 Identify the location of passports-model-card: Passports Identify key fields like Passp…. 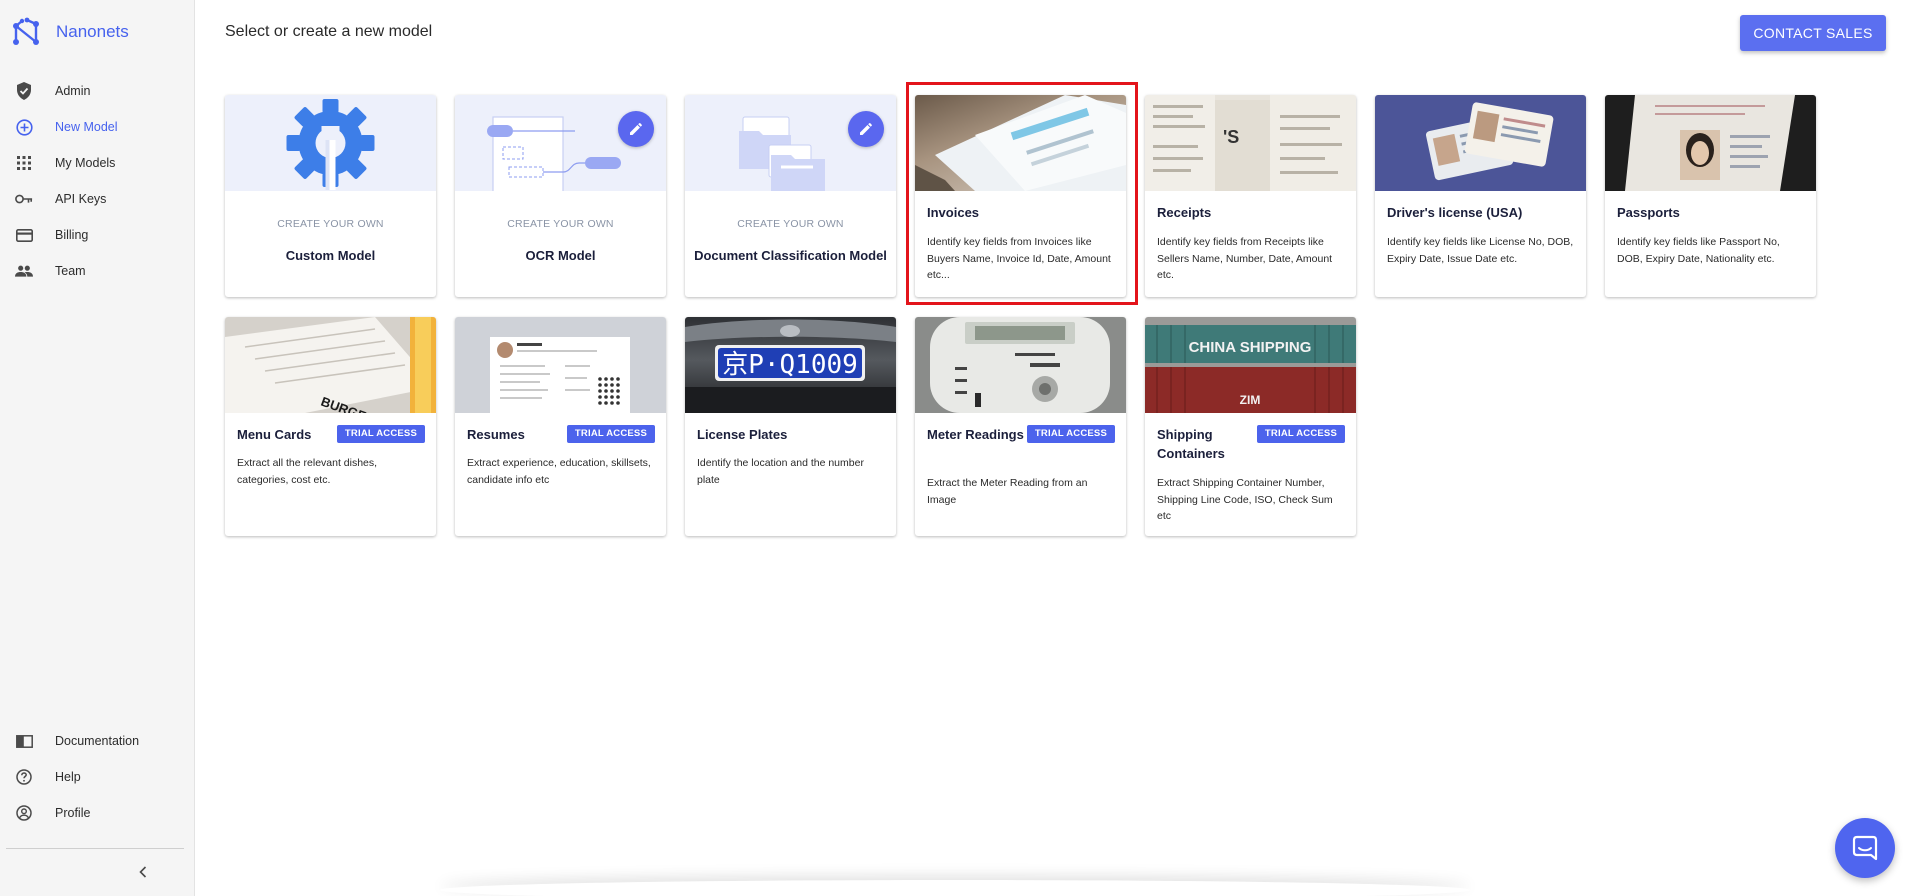
(1710, 196).